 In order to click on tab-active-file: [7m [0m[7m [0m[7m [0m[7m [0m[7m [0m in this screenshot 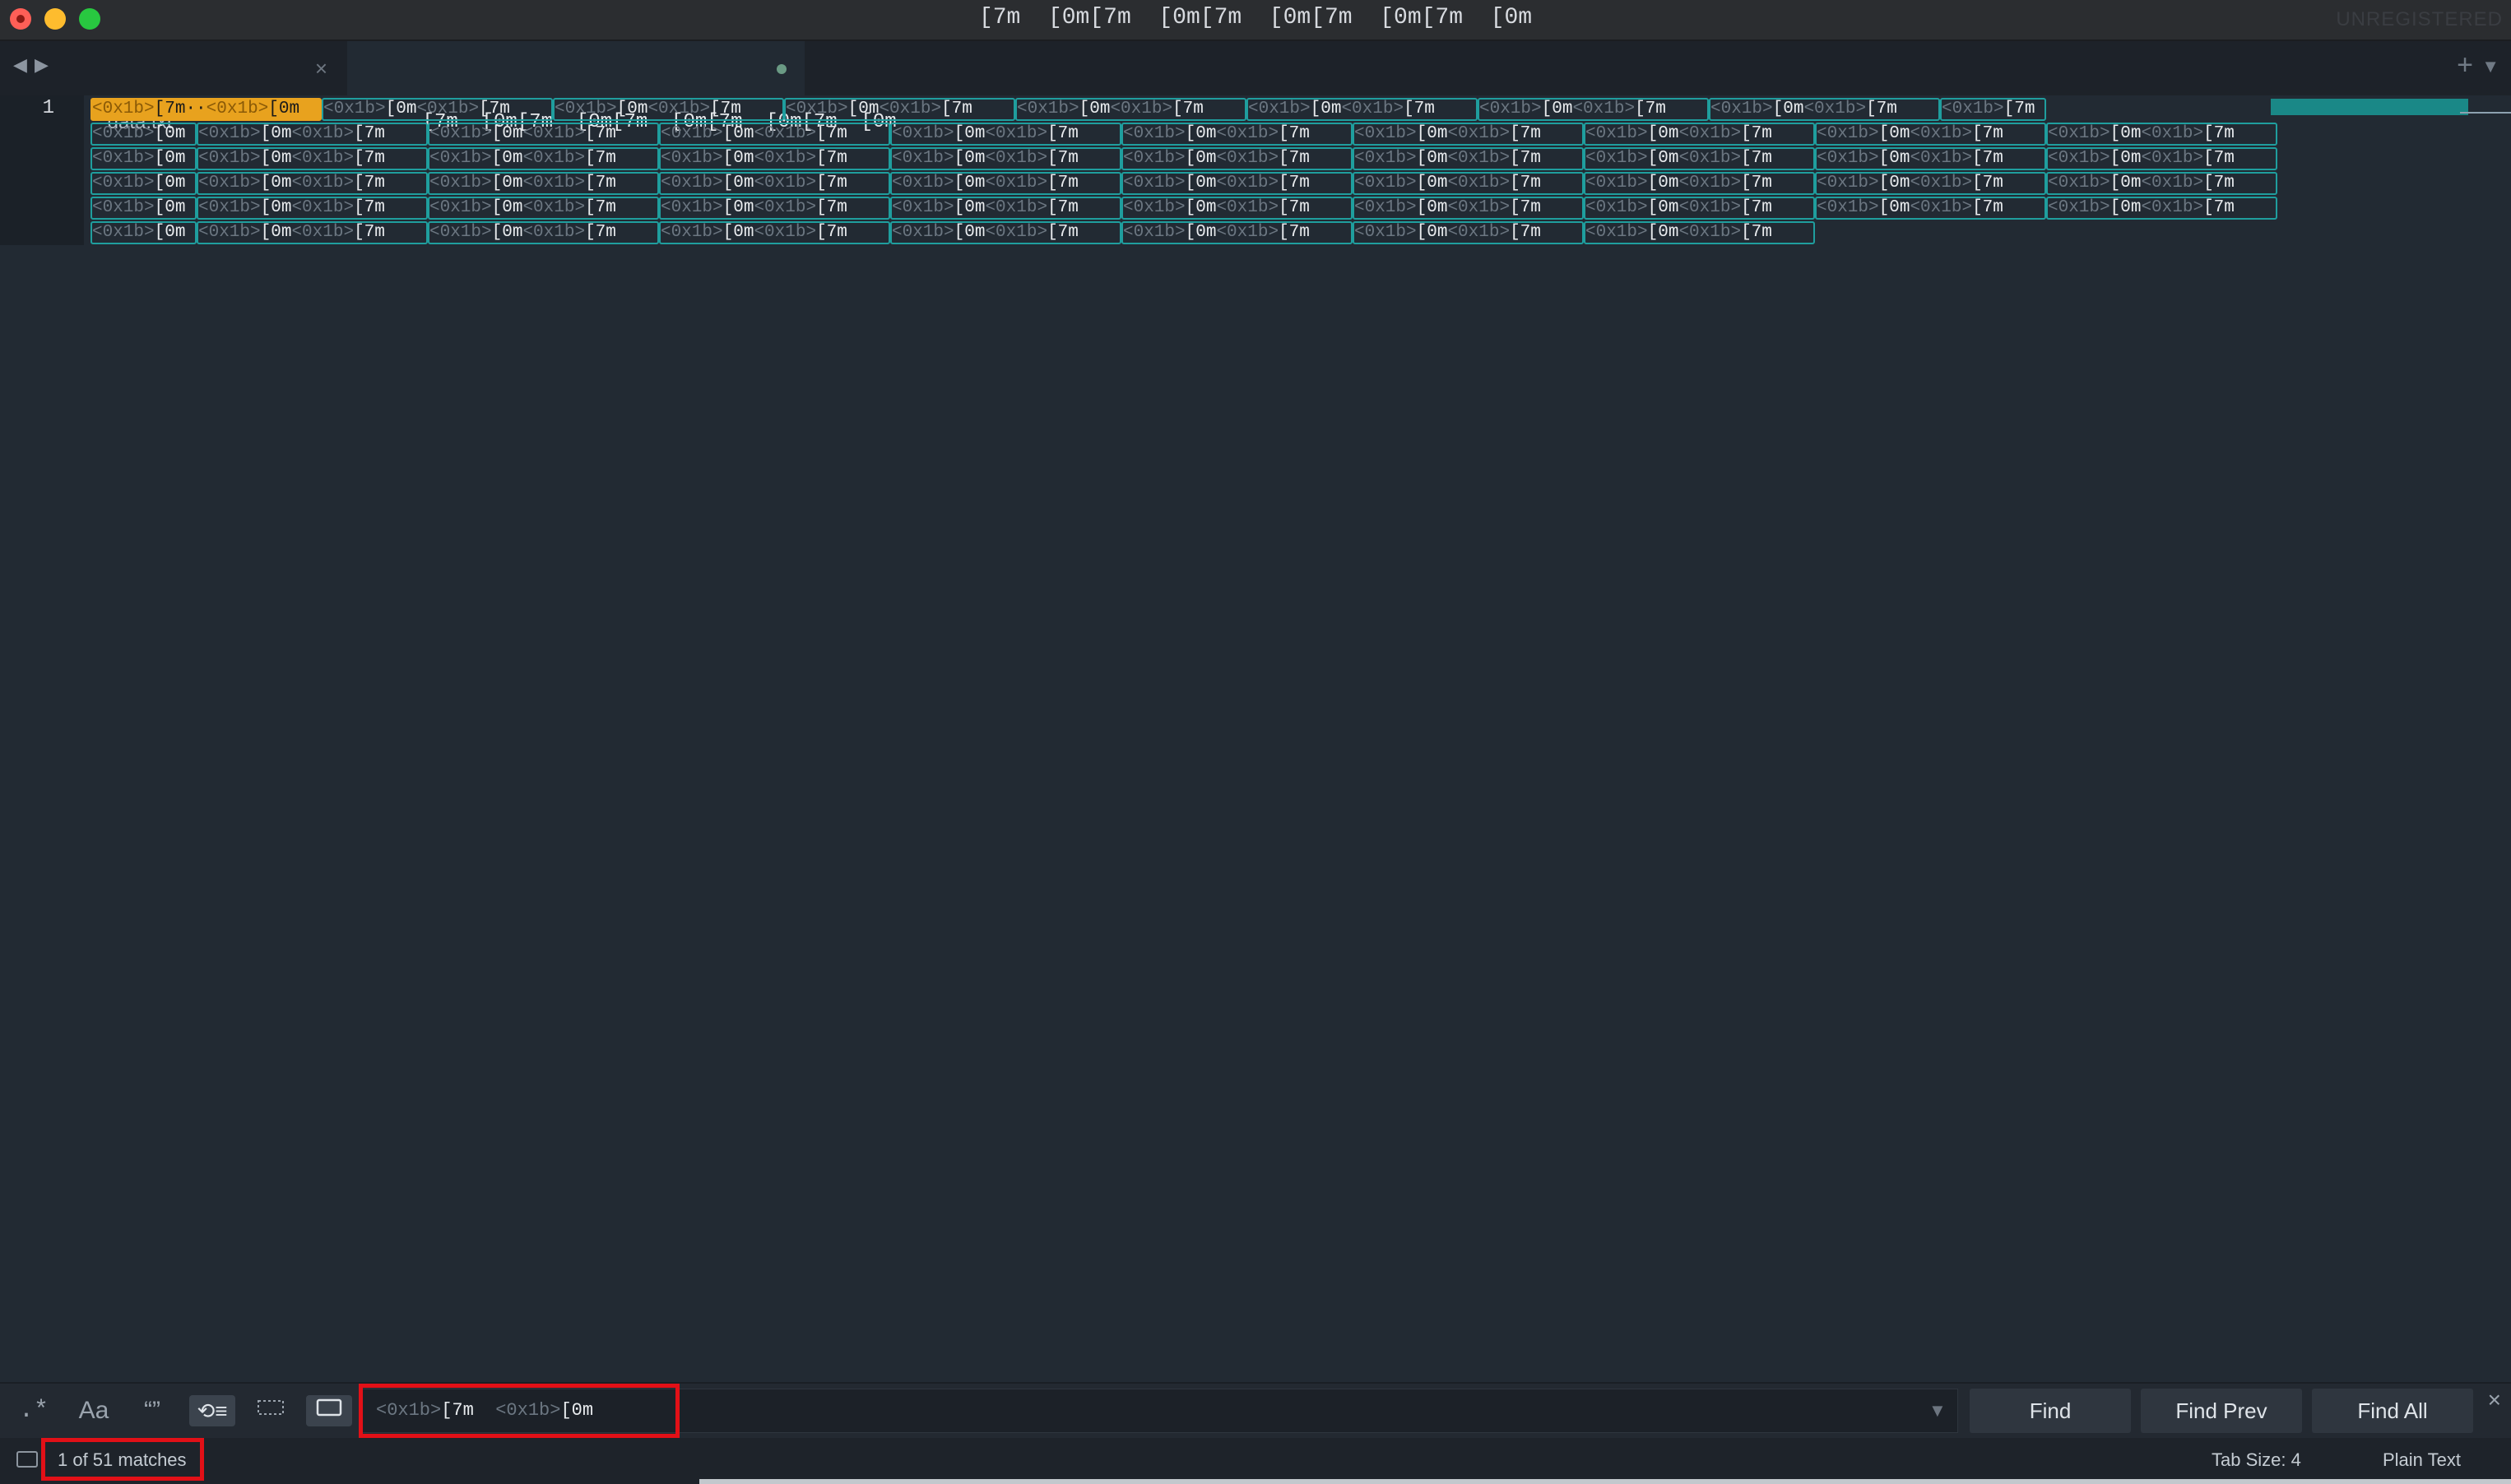, I will do `click(622, 87)`.